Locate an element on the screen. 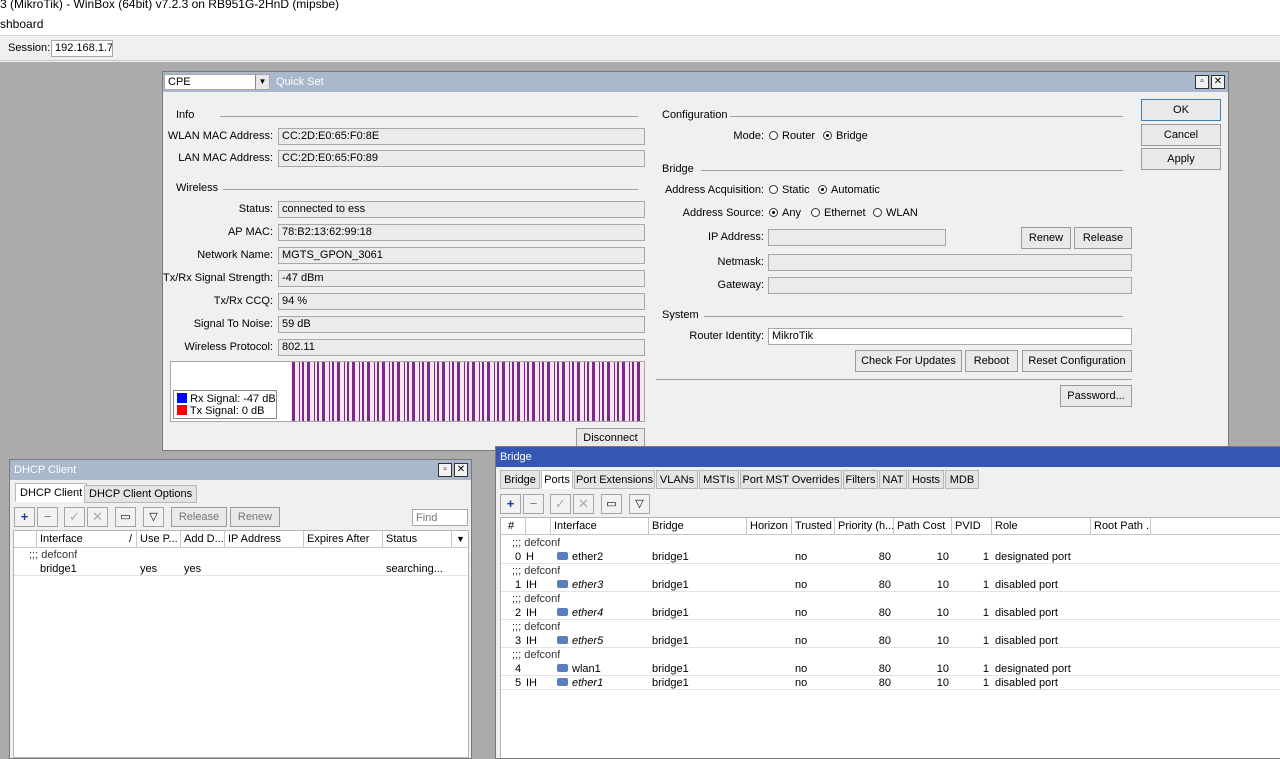 This screenshot has width=1280, height=759. mode-bridge-radio: Bridge is located at coordinates (845, 136).